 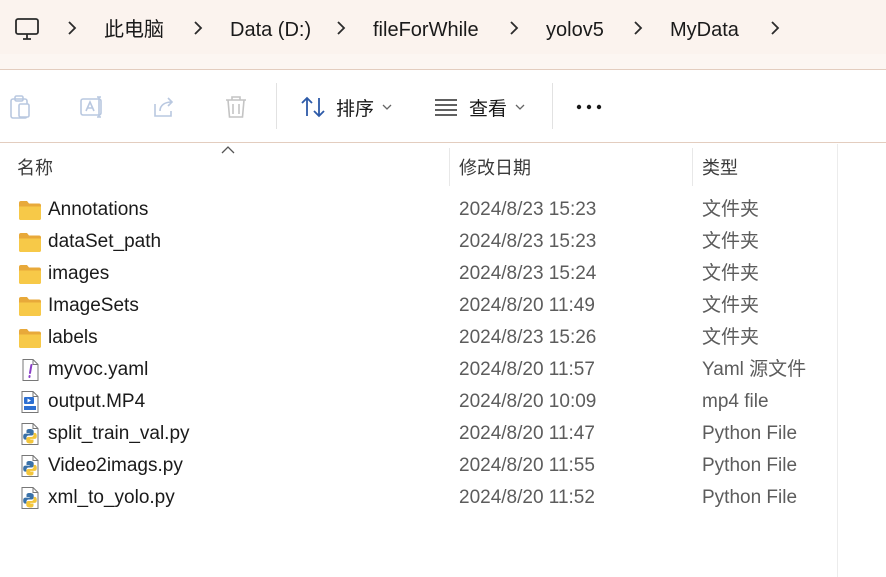 What do you see at coordinates (270, 30) in the screenshot?
I see `breadcrumb-item-drive: Data (D:)` at bounding box center [270, 30].